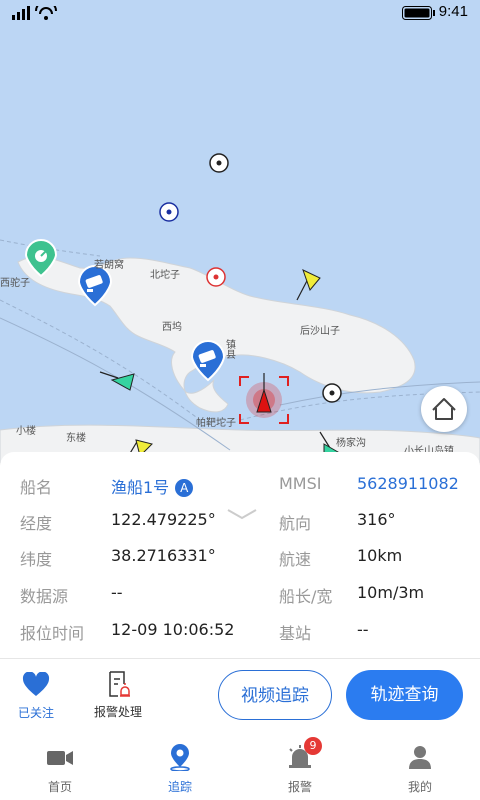 The image size is (480, 800). What do you see at coordinates (26, 431) in the screenshot?
I see `map-label: 小楼` at bounding box center [26, 431].